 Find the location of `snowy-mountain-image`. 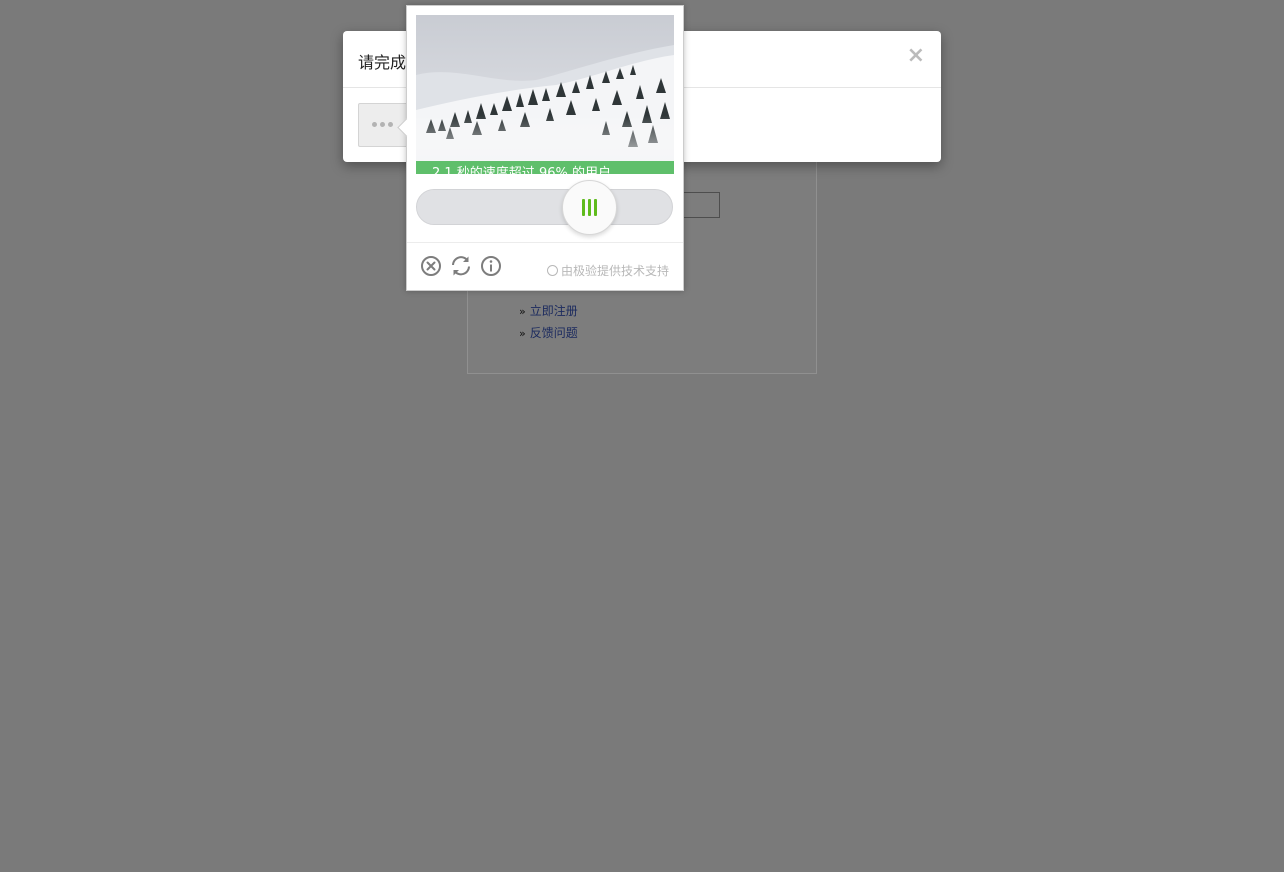

snowy-mountain-image is located at coordinates (545, 94).